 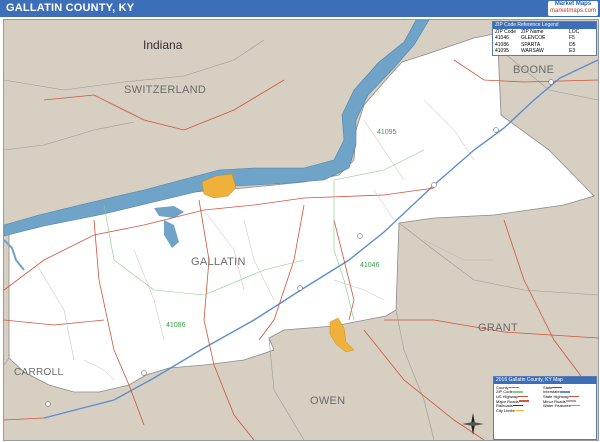 What do you see at coordinates (545, 380) in the screenshot?
I see `key-title: 2016 Gallatin County, KY Map` at bounding box center [545, 380].